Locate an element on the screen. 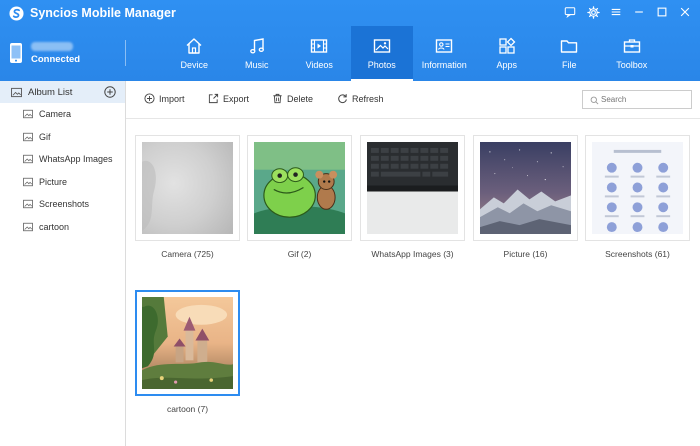 This screenshot has height=446, width=700. sidebar-item-label: Picture is located at coordinates (53, 181).